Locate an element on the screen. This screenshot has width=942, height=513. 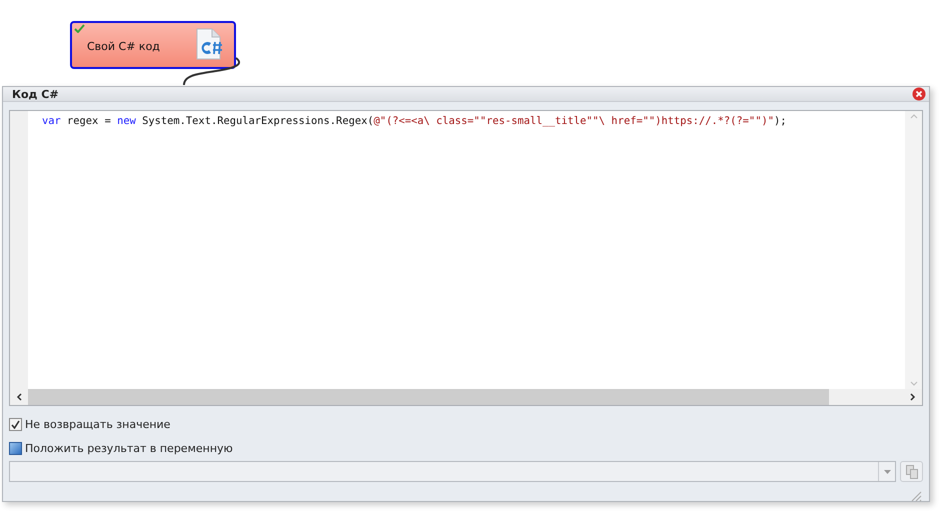
horizontal-scrollbar is located at coordinates (466, 397).